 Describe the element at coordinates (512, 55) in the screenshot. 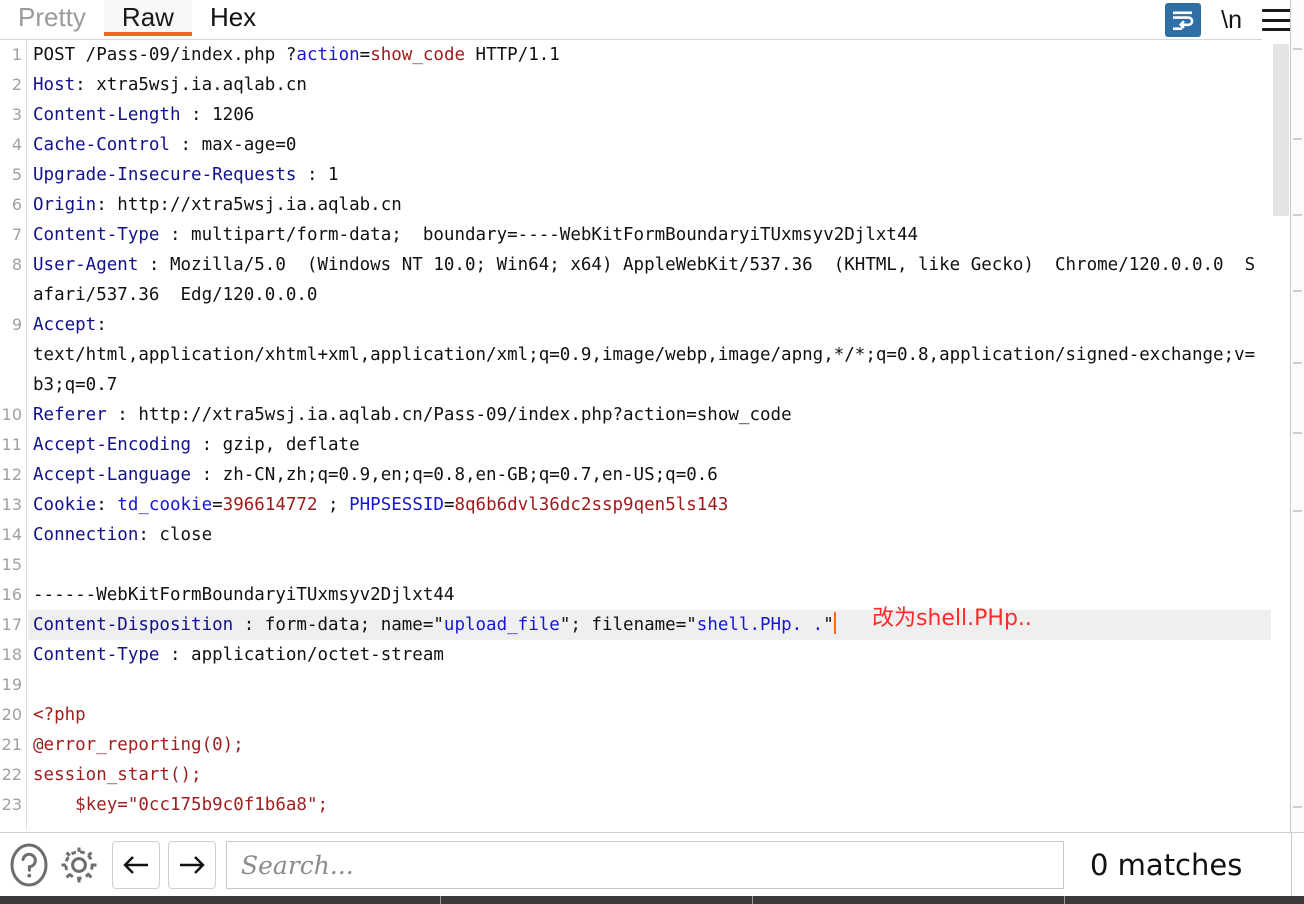

I see `code-token: HTTP/1.1` at that location.